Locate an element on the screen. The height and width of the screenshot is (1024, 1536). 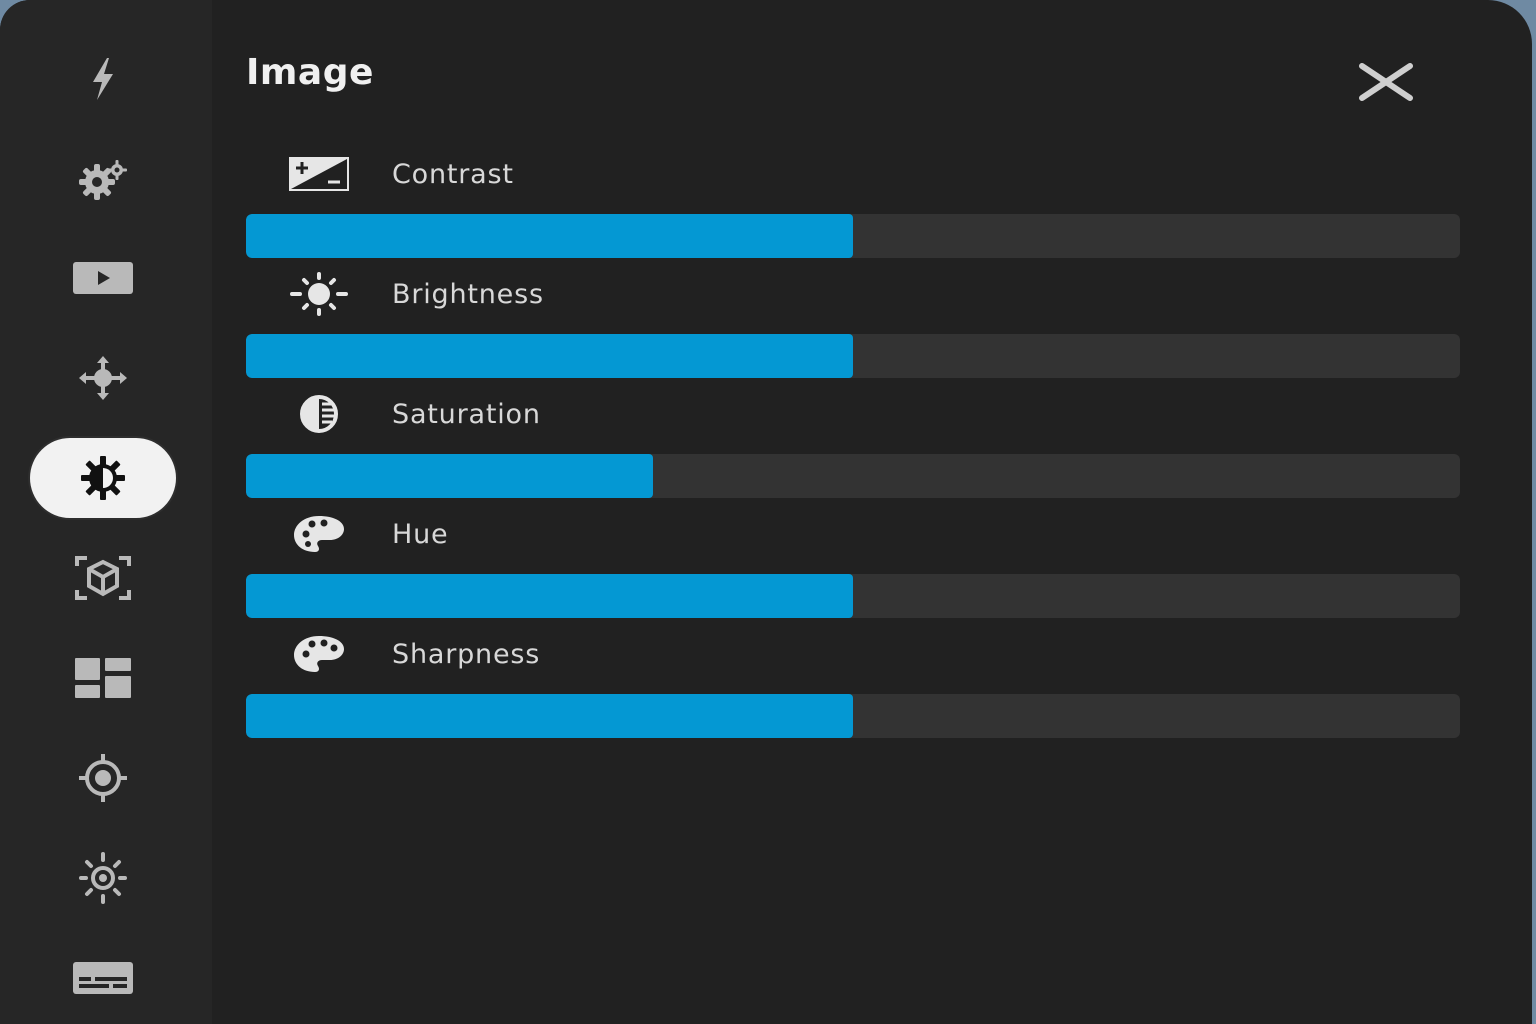
brightness-label: Brightness is located at coordinates (468, 294).